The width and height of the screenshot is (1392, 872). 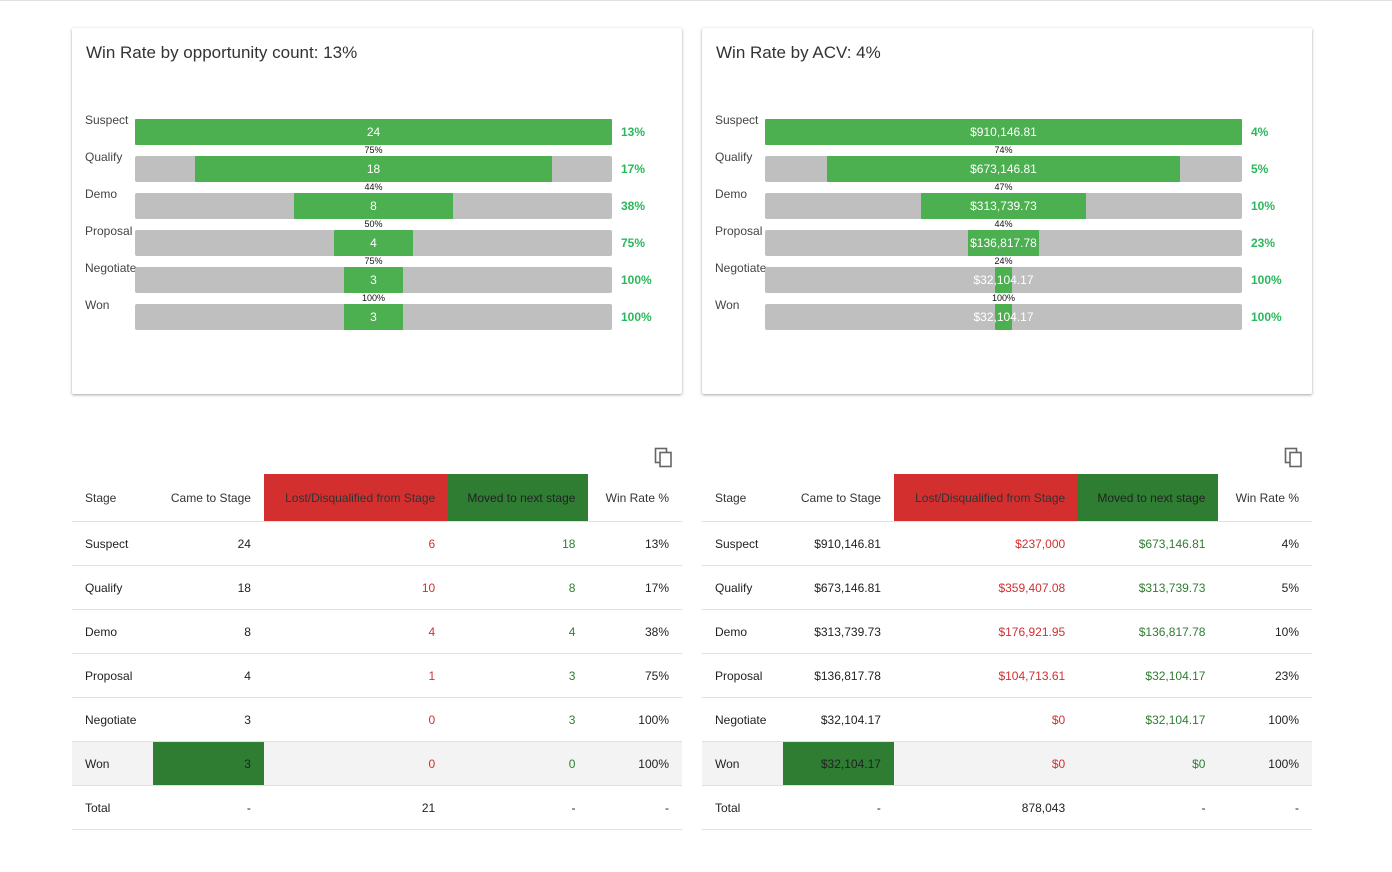 I want to click on funnel-row: Won $32,104.17 100%, so click(x=1007, y=314).